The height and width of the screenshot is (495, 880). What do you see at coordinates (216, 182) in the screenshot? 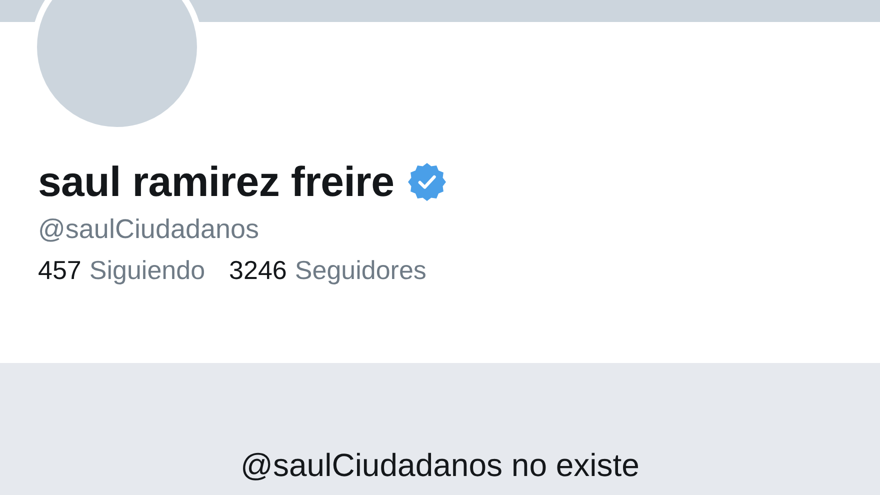
I see `profile-name: saul ramirez freire` at bounding box center [216, 182].